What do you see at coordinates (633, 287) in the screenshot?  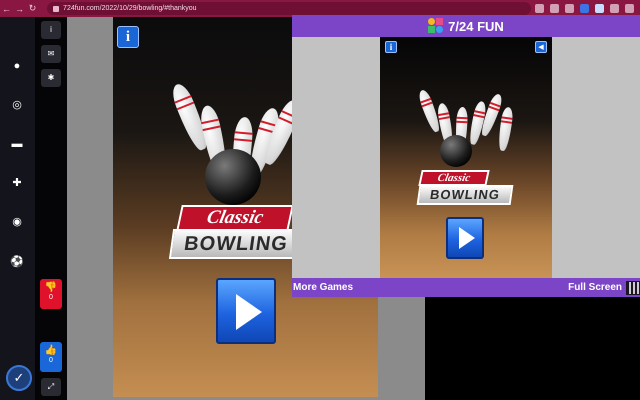 I see `qr-code-icon` at bounding box center [633, 287].